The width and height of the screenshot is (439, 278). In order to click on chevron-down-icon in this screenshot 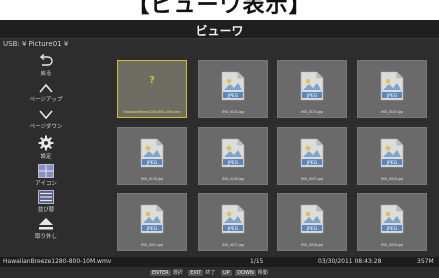, I will do `click(46, 115)`.